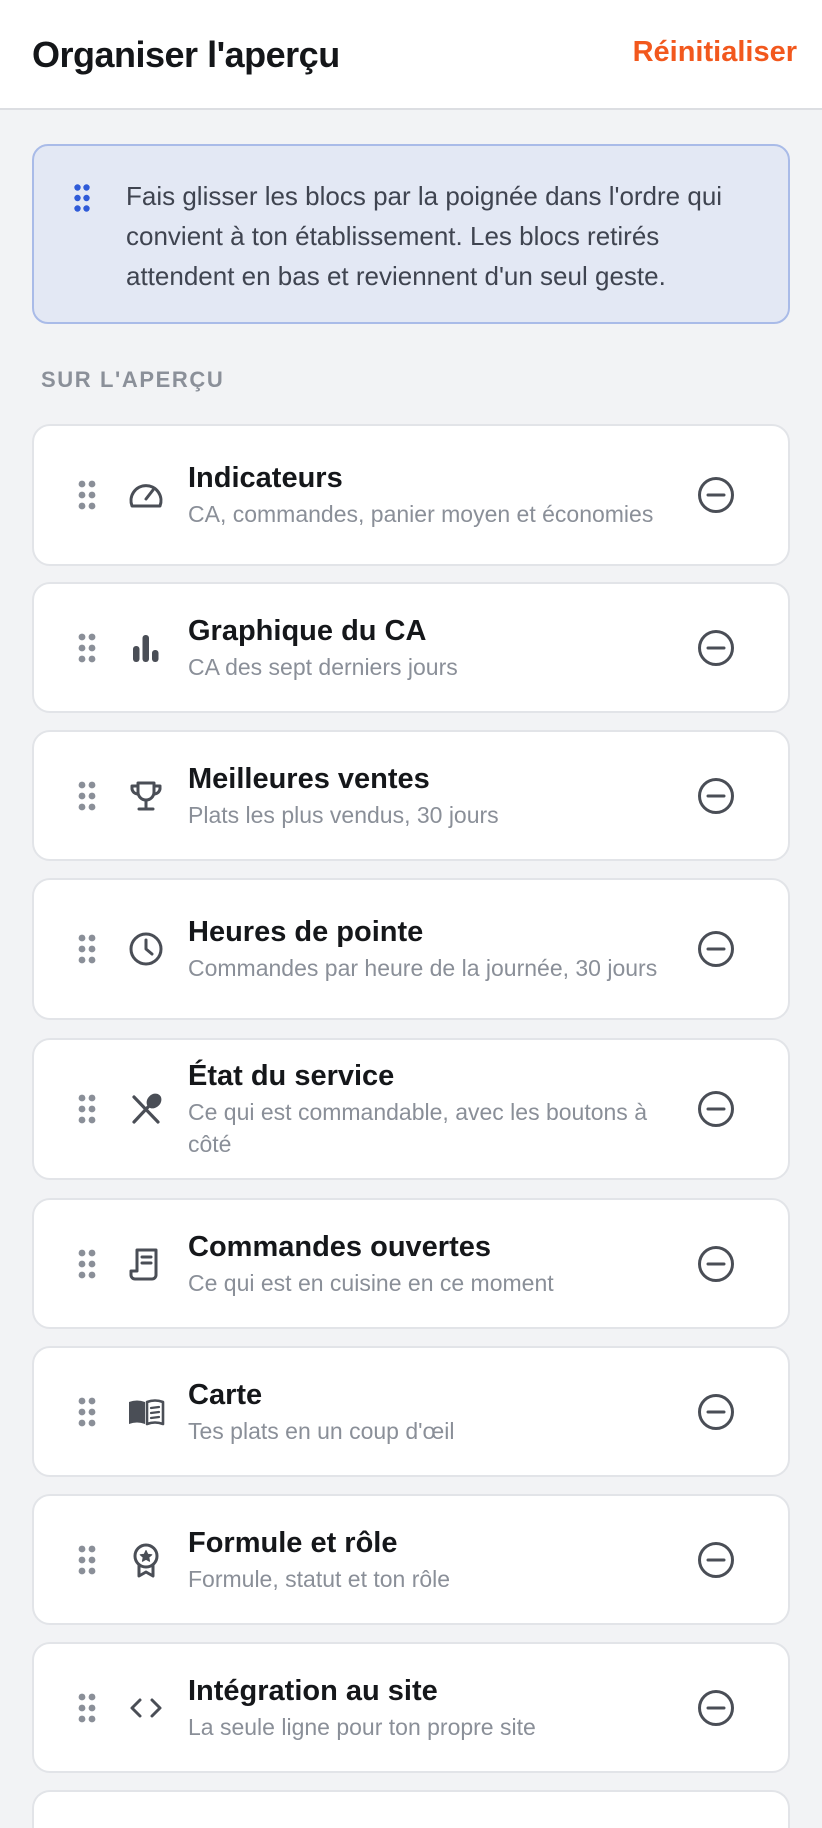 This screenshot has height=1828, width=822. What do you see at coordinates (309, 778) in the screenshot?
I see `block-title: Meilleures ventes` at bounding box center [309, 778].